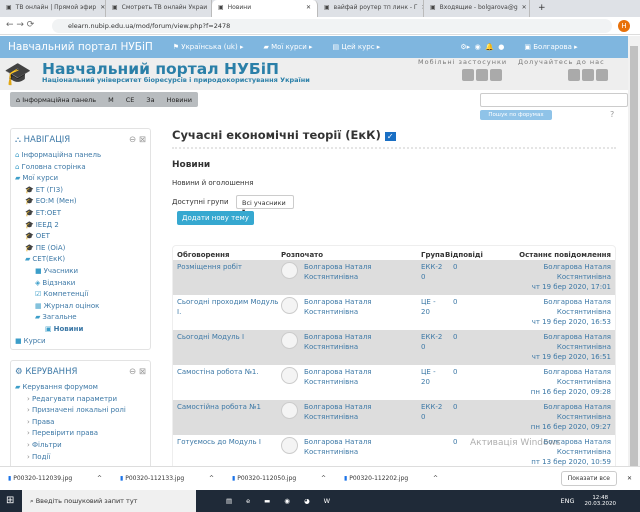  What do you see at coordinates (229, 382) in the screenshot?
I see `discussion-link: Самостіна робота №1.` at bounding box center [229, 382].